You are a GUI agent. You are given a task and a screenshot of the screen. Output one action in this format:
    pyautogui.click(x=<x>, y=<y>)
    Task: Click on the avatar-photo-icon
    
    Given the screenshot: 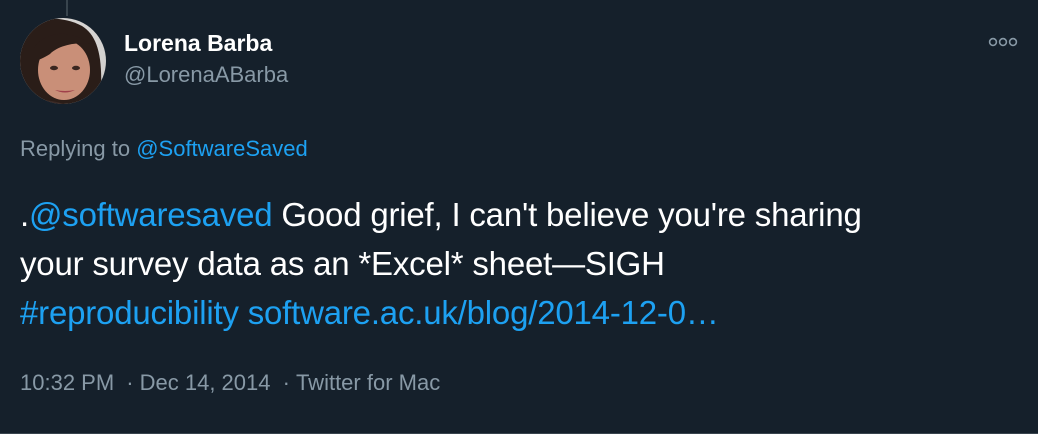 What is the action you would take?
    pyautogui.click(x=63, y=61)
    